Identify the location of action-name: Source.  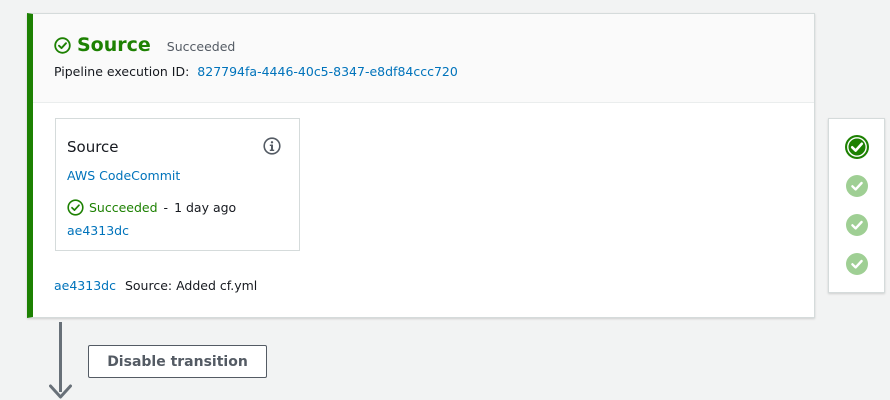
(93, 147).